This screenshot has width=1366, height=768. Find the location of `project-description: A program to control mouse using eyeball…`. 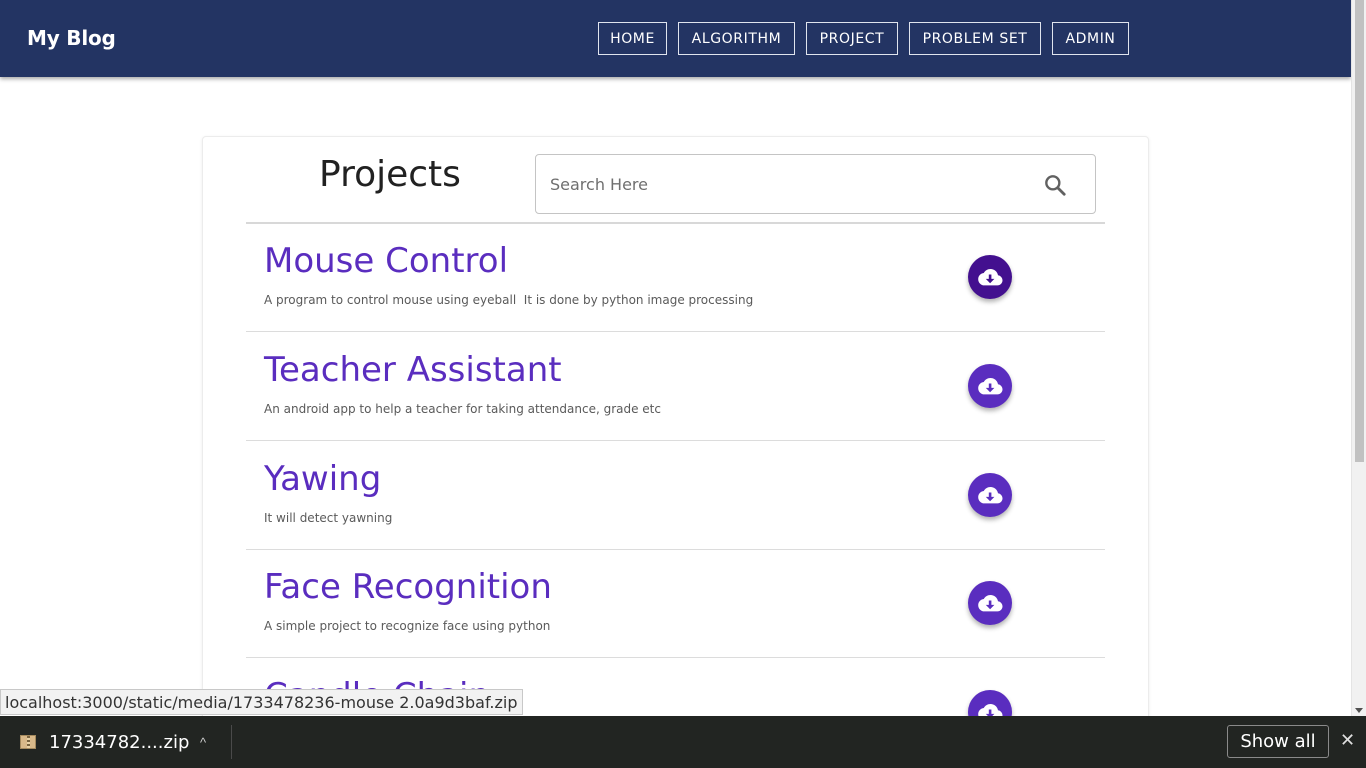

project-description: A program to control mouse using eyeball… is located at coordinates (509, 300).